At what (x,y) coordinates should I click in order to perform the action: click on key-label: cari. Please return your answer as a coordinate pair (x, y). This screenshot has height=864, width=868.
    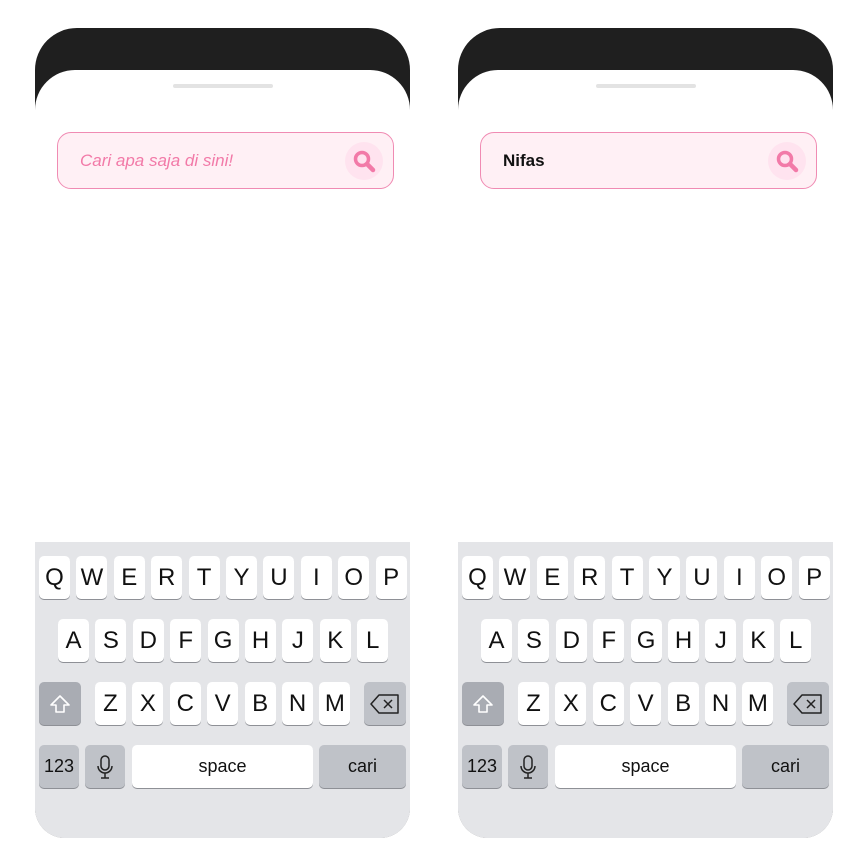
    Looking at the image, I should click on (785, 766).